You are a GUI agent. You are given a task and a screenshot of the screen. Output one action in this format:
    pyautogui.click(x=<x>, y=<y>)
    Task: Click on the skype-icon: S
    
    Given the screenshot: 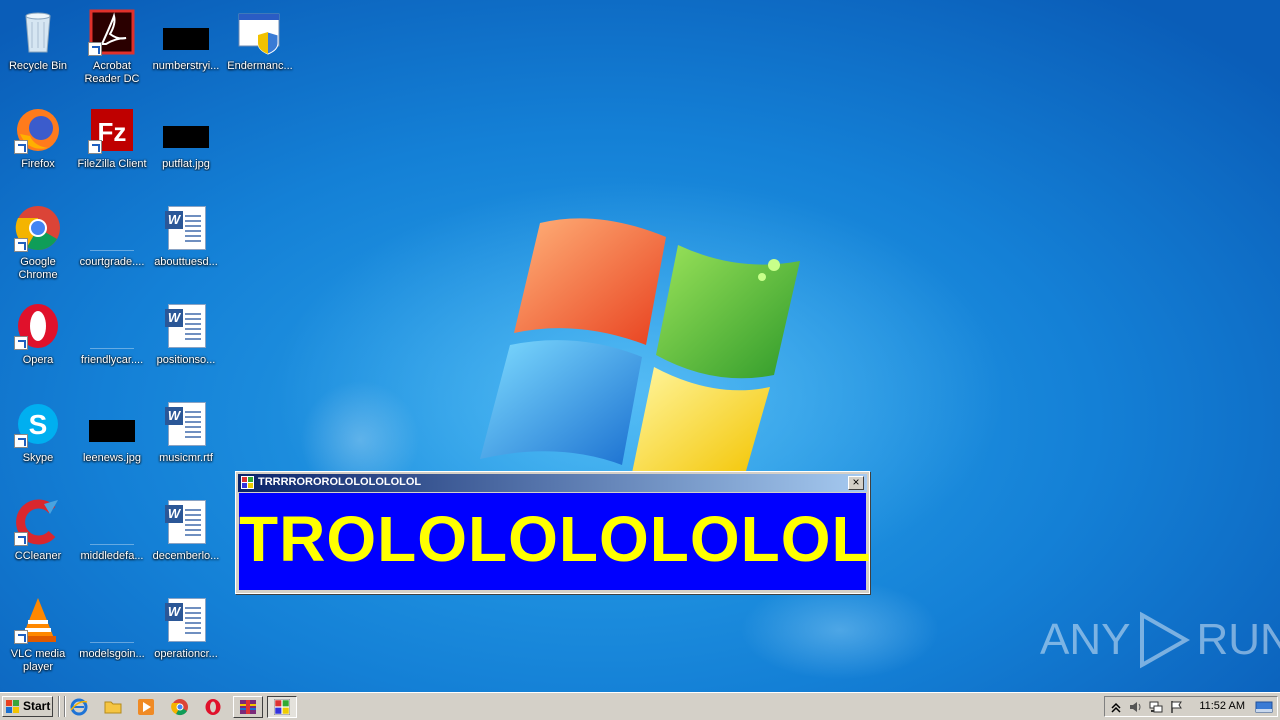 What is the action you would take?
    pyautogui.click(x=38, y=424)
    